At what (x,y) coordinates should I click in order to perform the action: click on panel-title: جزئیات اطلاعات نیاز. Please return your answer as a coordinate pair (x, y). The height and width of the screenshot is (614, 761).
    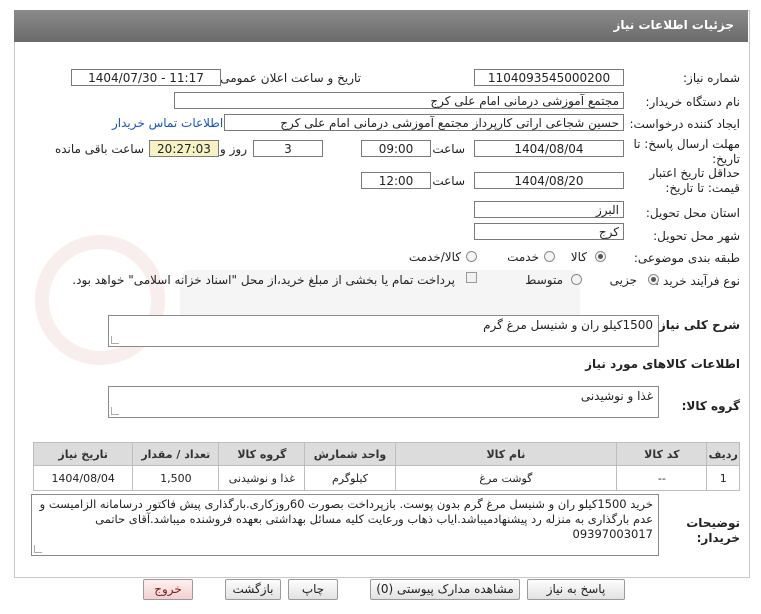
    Looking at the image, I should click on (673, 25).